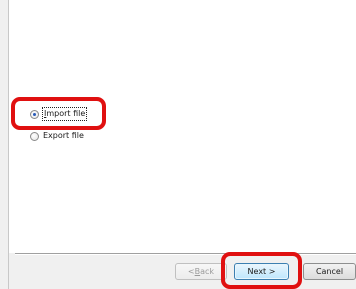 This screenshot has height=289, width=356. I want to click on import-file-option: Import file, so click(59, 114).